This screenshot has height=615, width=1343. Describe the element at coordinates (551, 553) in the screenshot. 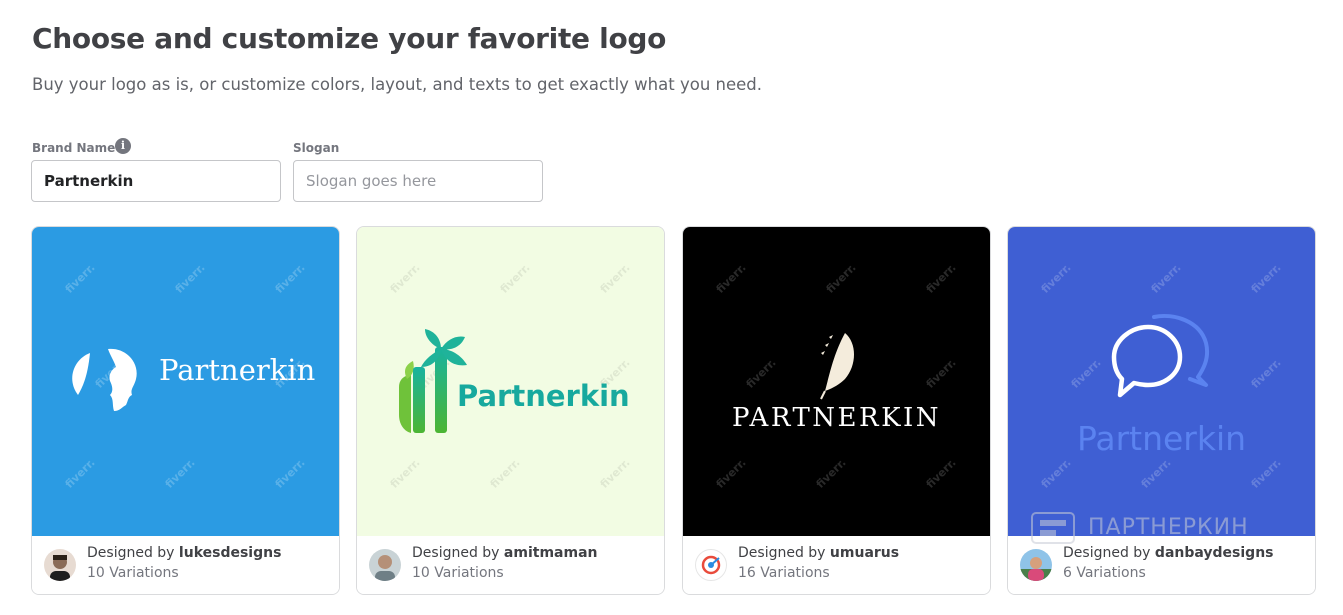

I see `designer-name: amitmaman` at that location.